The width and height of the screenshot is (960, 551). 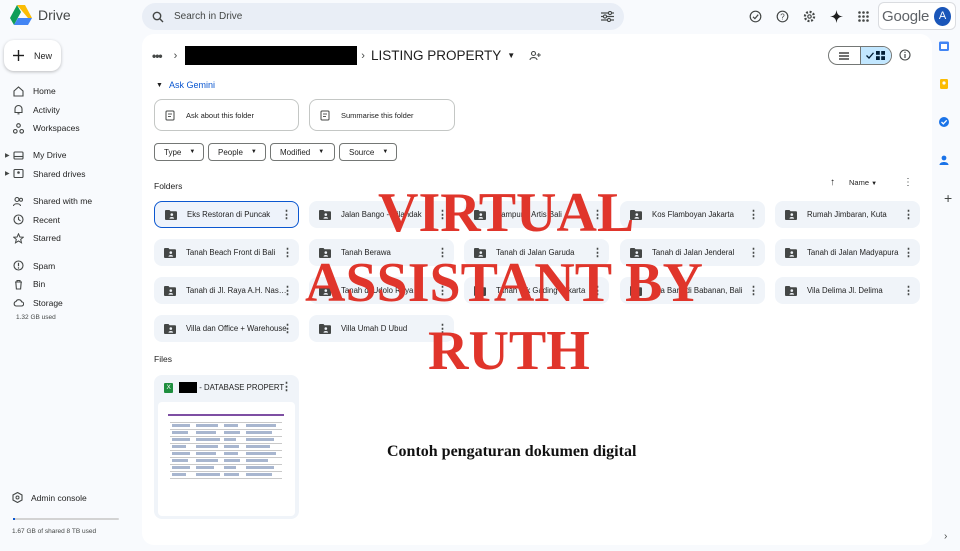 What do you see at coordinates (511, 55) in the screenshot?
I see `folder-menu-caret-icon: ▼` at bounding box center [511, 55].